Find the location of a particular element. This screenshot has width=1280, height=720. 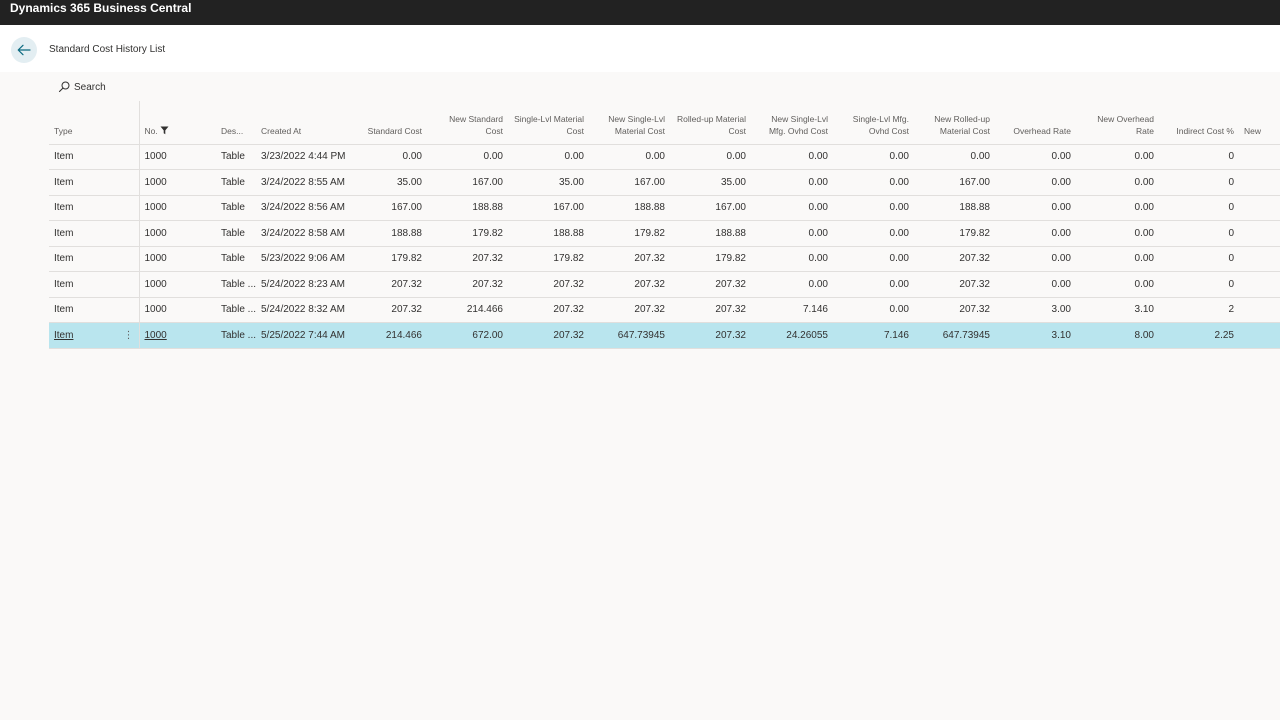

cell-new-standard-cost: 207.32 is located at coordinates (467, 284).